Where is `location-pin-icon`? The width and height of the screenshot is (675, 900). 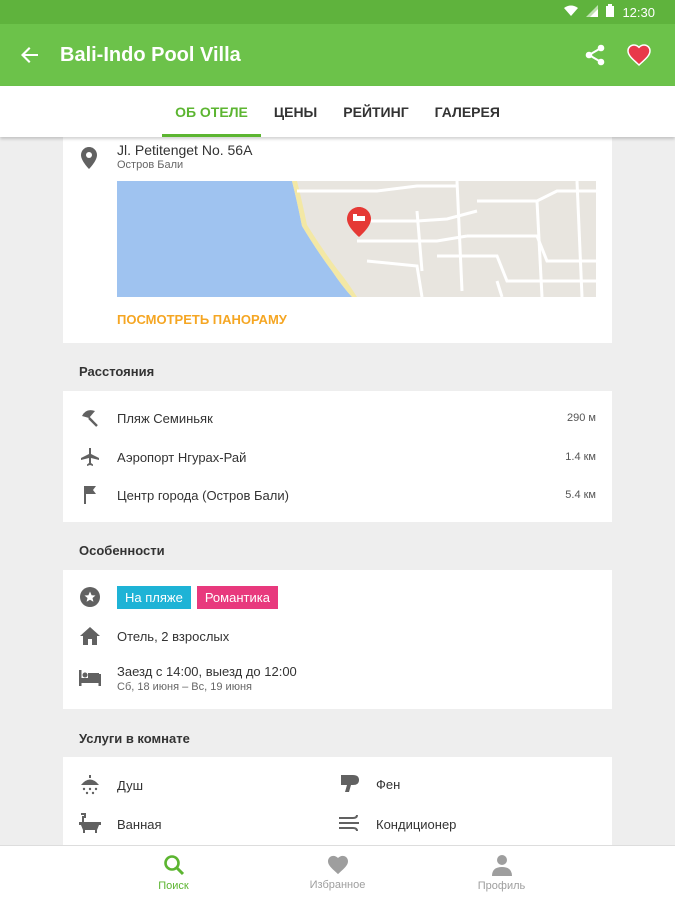
location-pin-icon is located at coordinates (89, 160).